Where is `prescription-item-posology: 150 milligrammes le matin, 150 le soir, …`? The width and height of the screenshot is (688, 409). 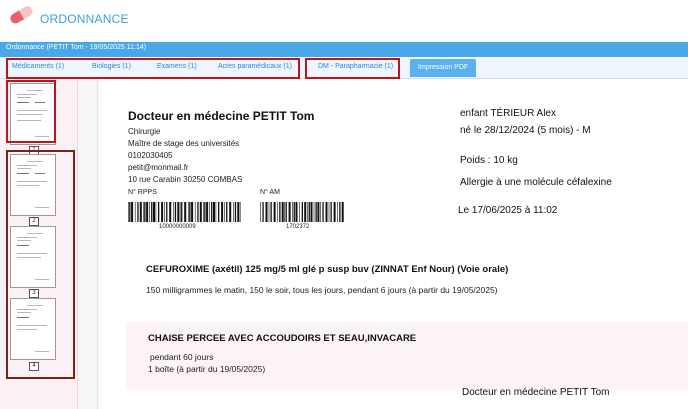
prescription-item-posology: 150 milligrammes le matin, 150 le soir, … is located at coordinates (322, 290).